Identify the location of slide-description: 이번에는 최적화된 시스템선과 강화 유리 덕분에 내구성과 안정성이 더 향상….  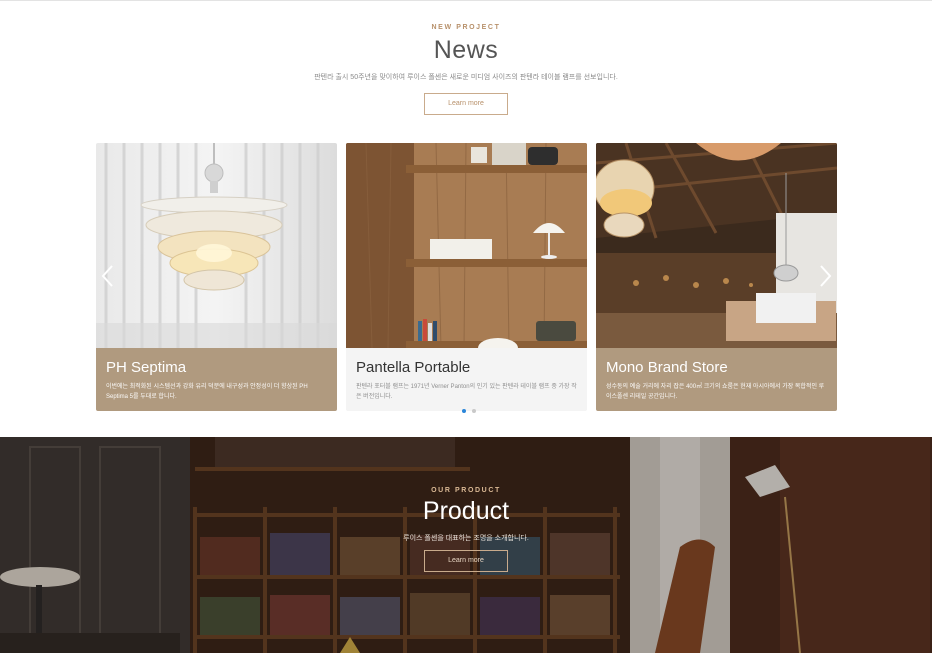
(207, 392).